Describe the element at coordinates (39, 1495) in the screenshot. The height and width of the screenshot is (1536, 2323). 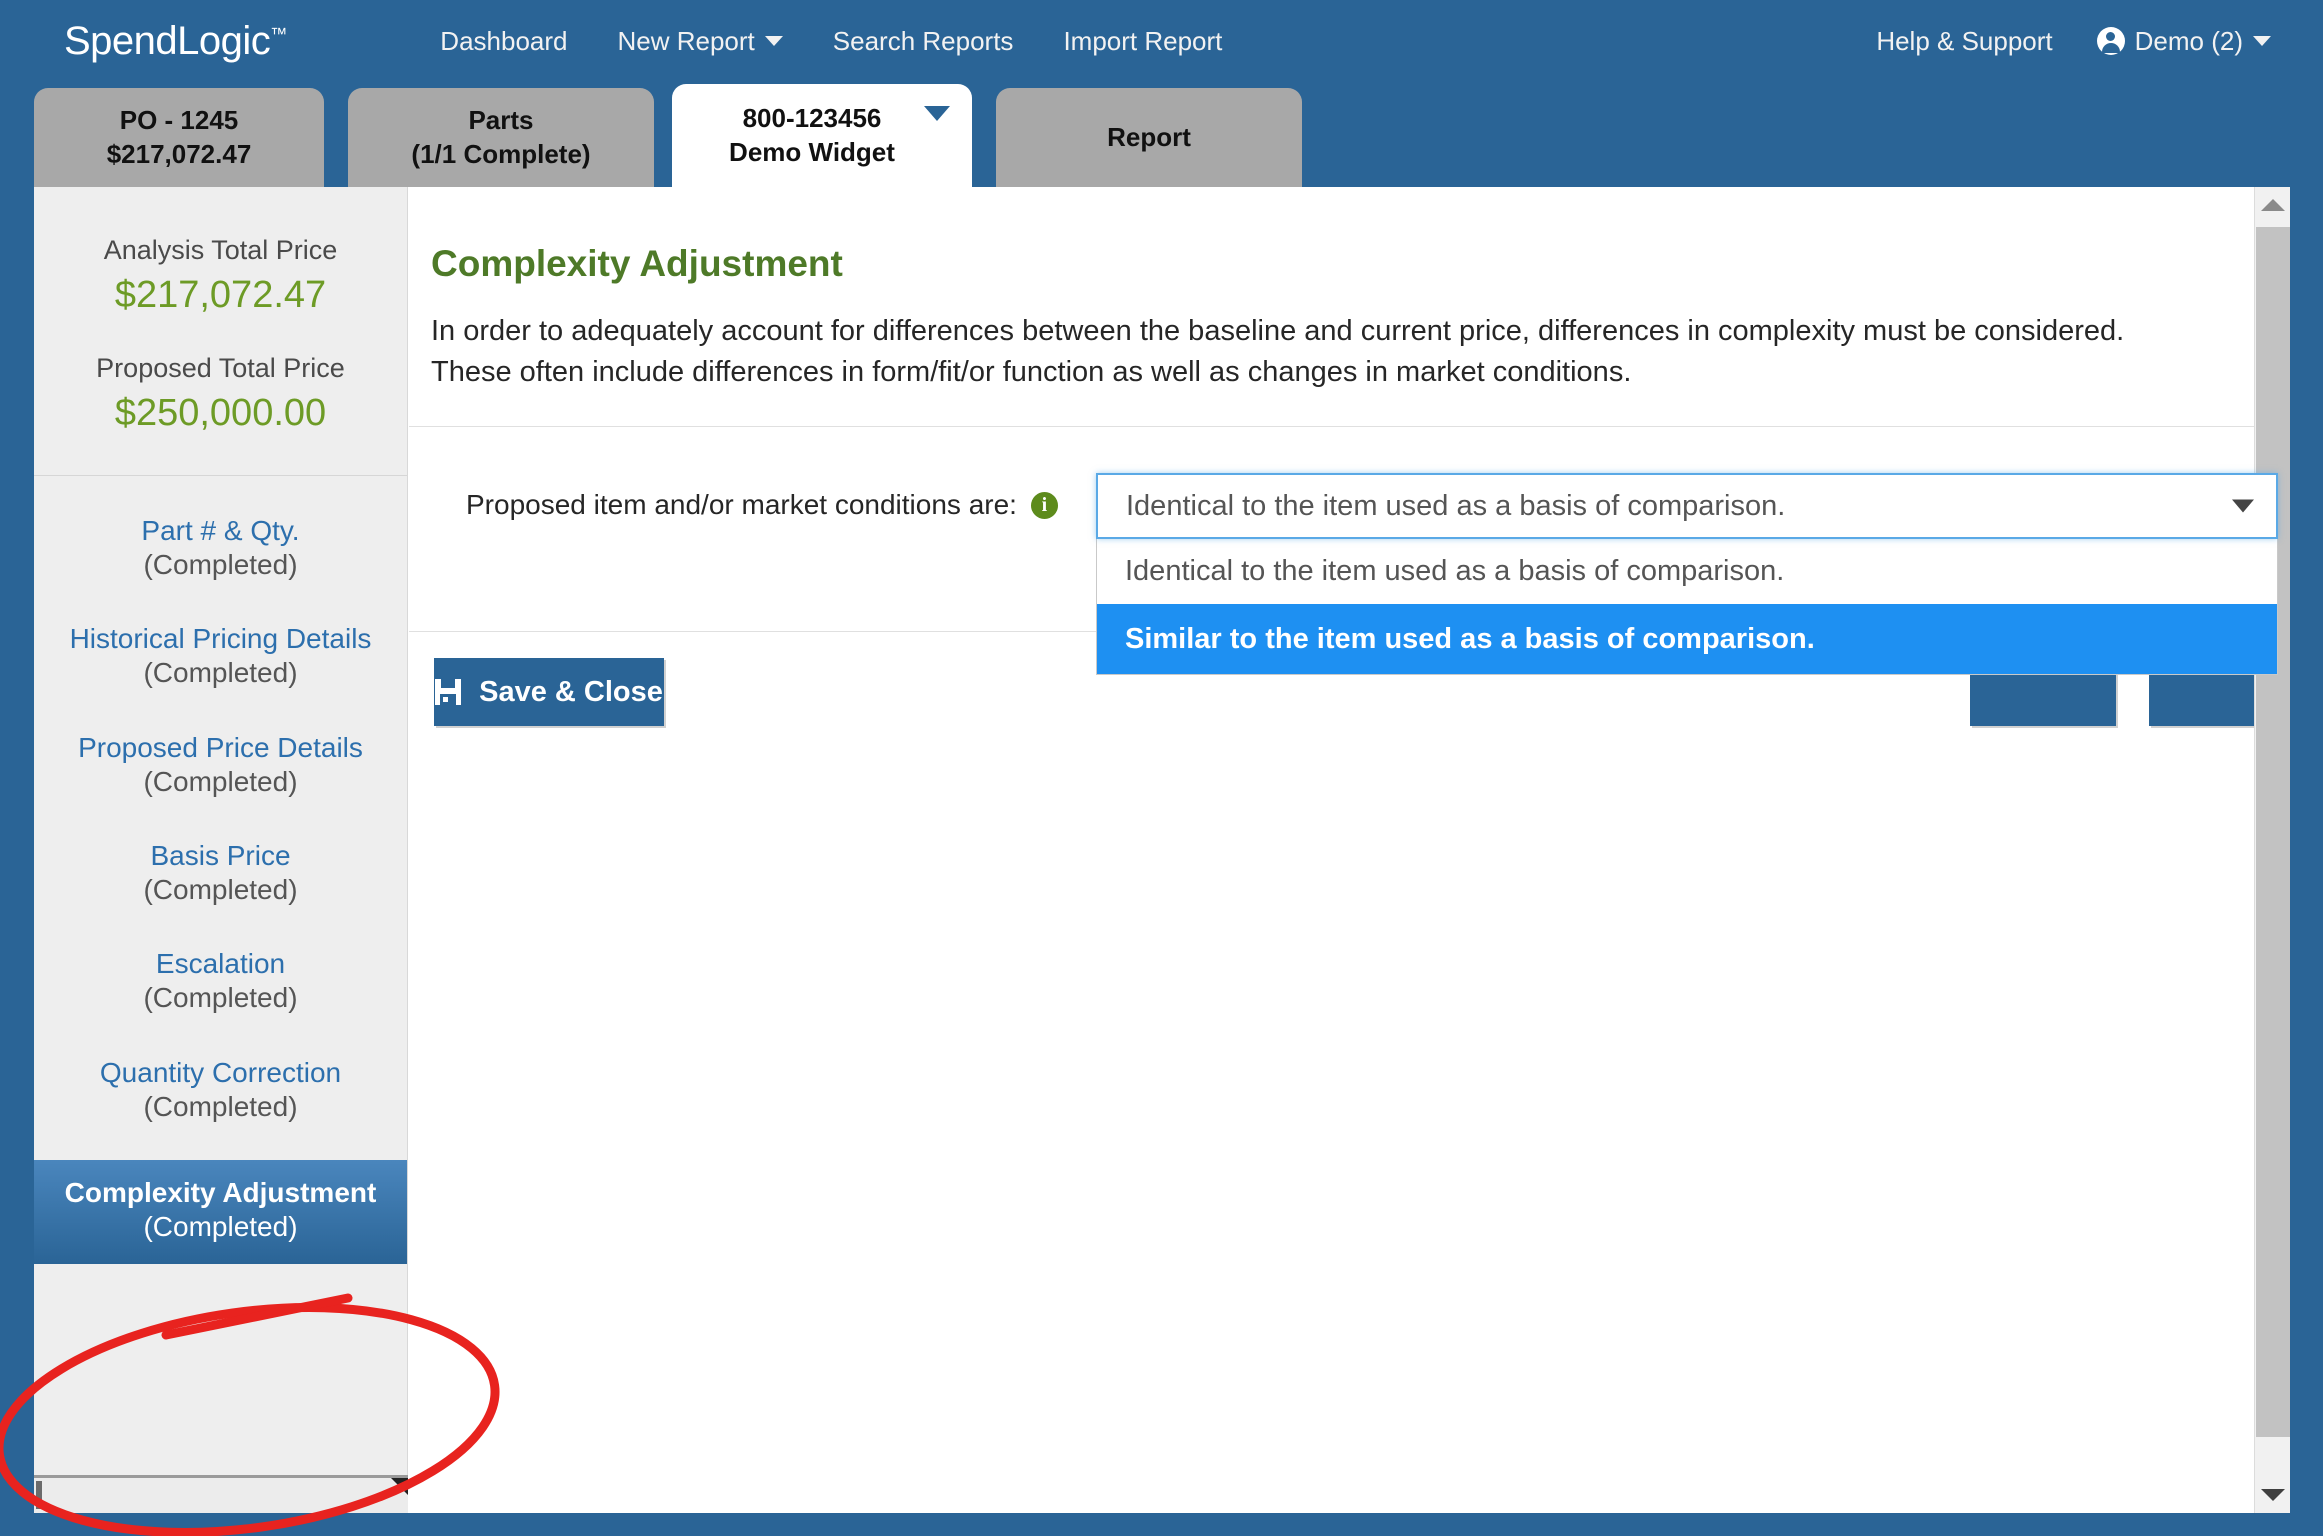
I see `sidebar-scrollbar-thumb` at that location.